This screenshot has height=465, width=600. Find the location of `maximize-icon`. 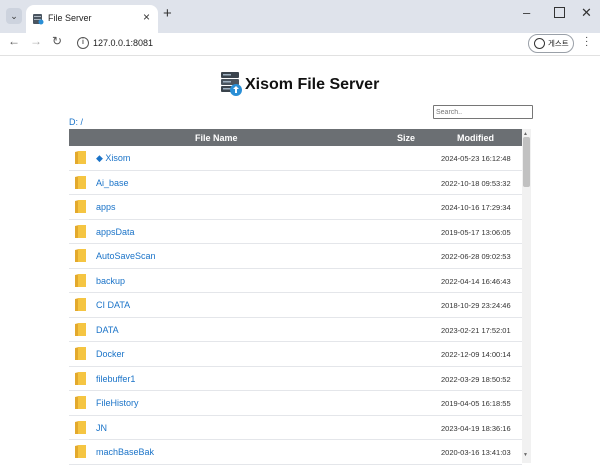

maximize-icon is located at coordinates (559, 12).